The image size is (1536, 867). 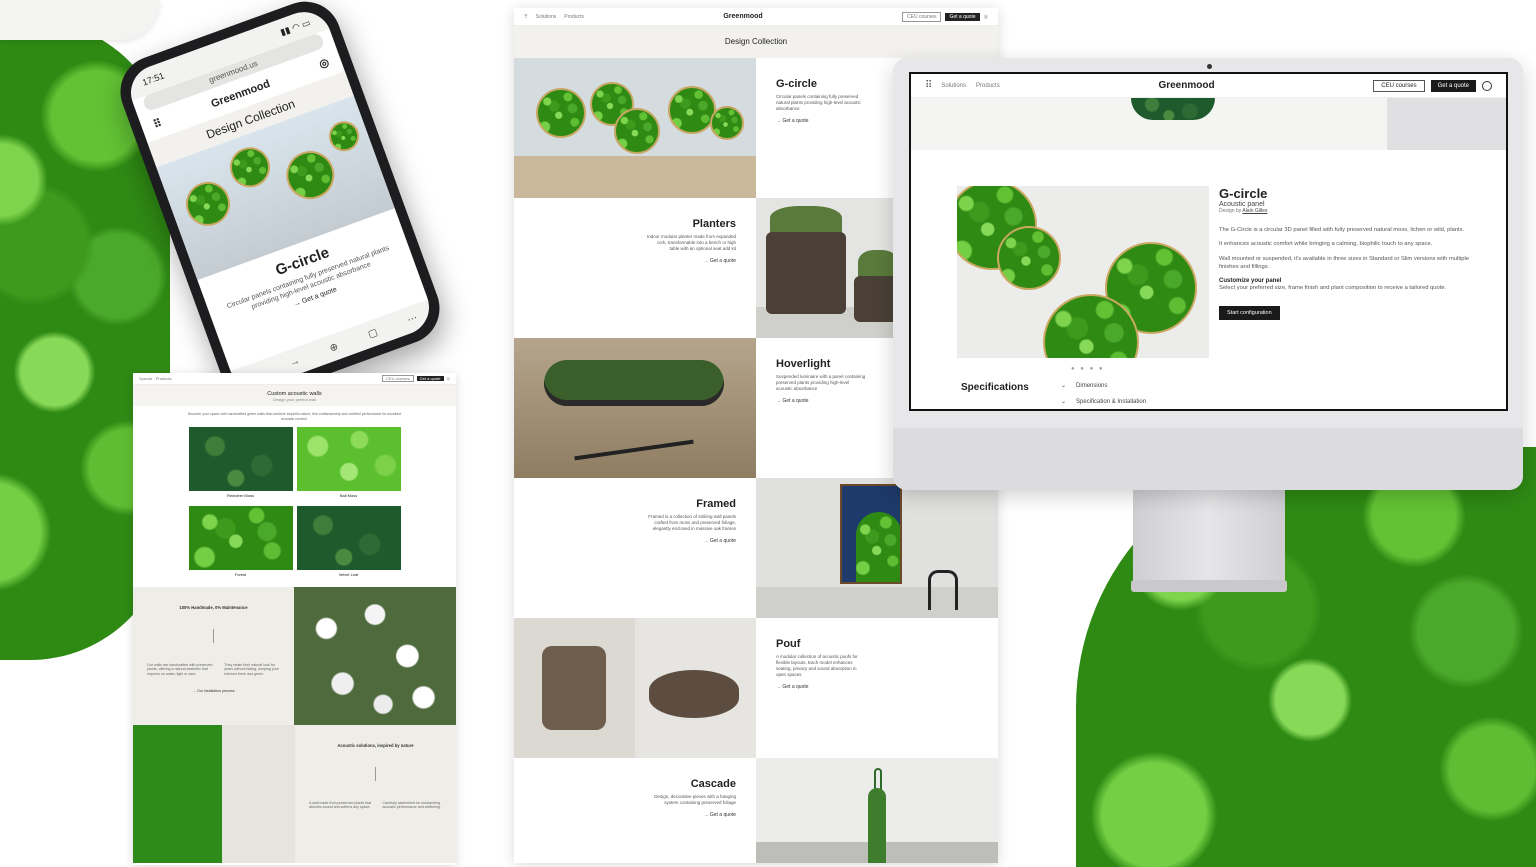 What do you see at coordinates (1092, 386) in the screenshot?
I see `spec-label: Dimensions` at bounding box center [1092, 386].